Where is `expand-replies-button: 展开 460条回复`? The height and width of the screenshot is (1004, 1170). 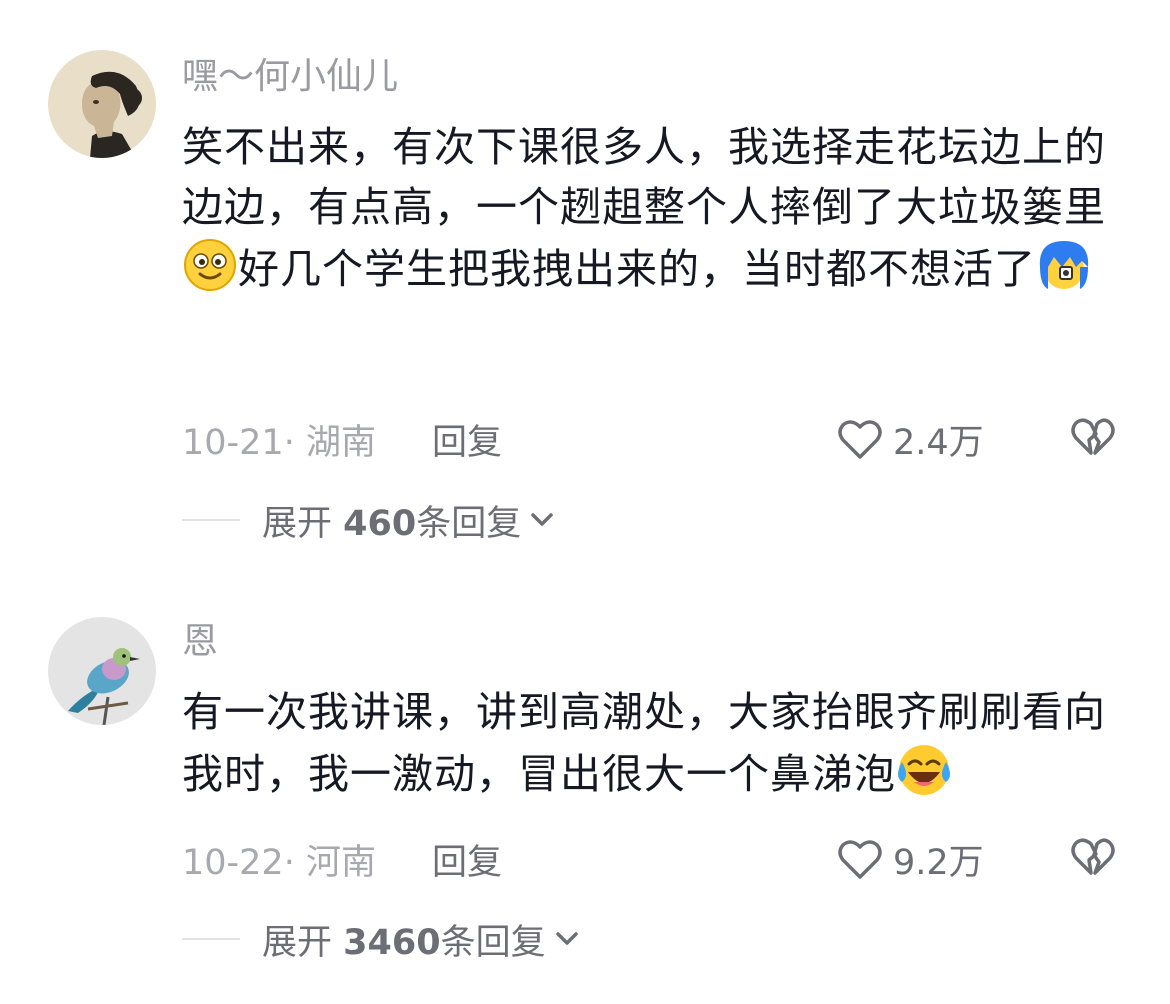 expand-replies-button: 展开 460条回复 is located at coordinates (368, 520).